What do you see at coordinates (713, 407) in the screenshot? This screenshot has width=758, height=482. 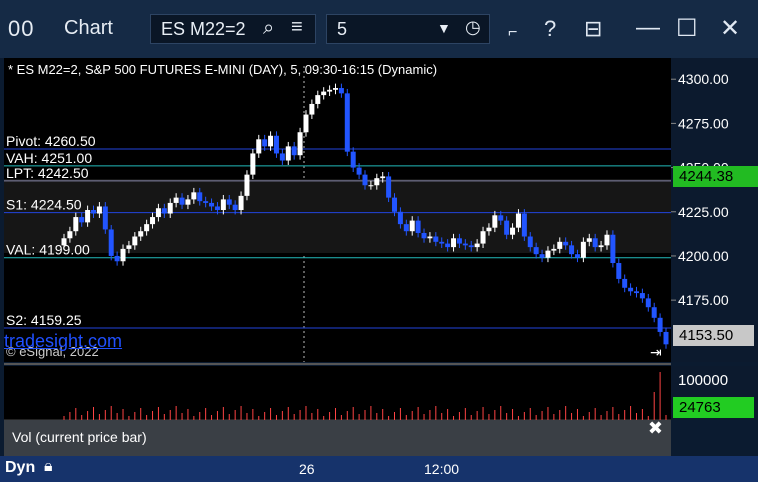 I see `volume-value-badge: 24763` at bounding box center [713, 407].